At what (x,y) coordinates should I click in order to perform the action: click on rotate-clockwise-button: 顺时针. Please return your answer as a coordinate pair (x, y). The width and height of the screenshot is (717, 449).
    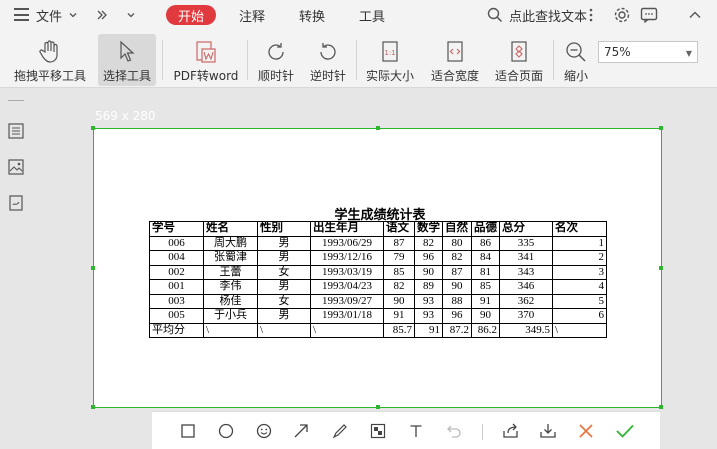
    Looking at the image, I should click on (276, 60).